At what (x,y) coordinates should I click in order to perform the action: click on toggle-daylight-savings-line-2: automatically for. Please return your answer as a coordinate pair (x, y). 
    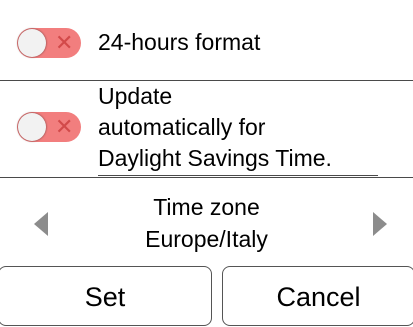
    Looking at the image, I should click on (182, 127).